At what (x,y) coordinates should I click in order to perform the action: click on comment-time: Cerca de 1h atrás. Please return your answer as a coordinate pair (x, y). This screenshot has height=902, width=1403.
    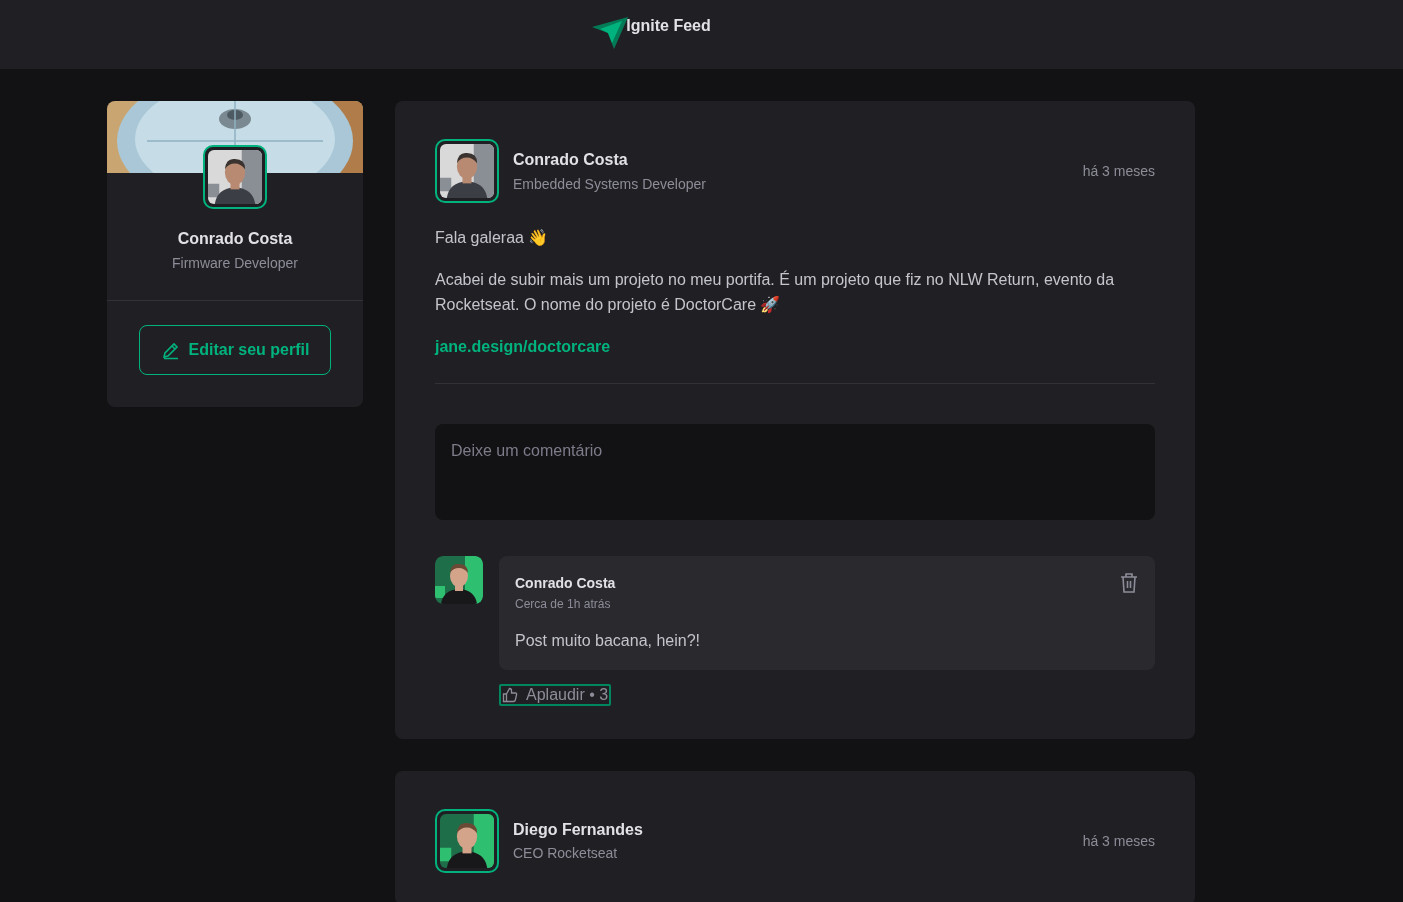
    Looking at the image, I should click on (563, 604).